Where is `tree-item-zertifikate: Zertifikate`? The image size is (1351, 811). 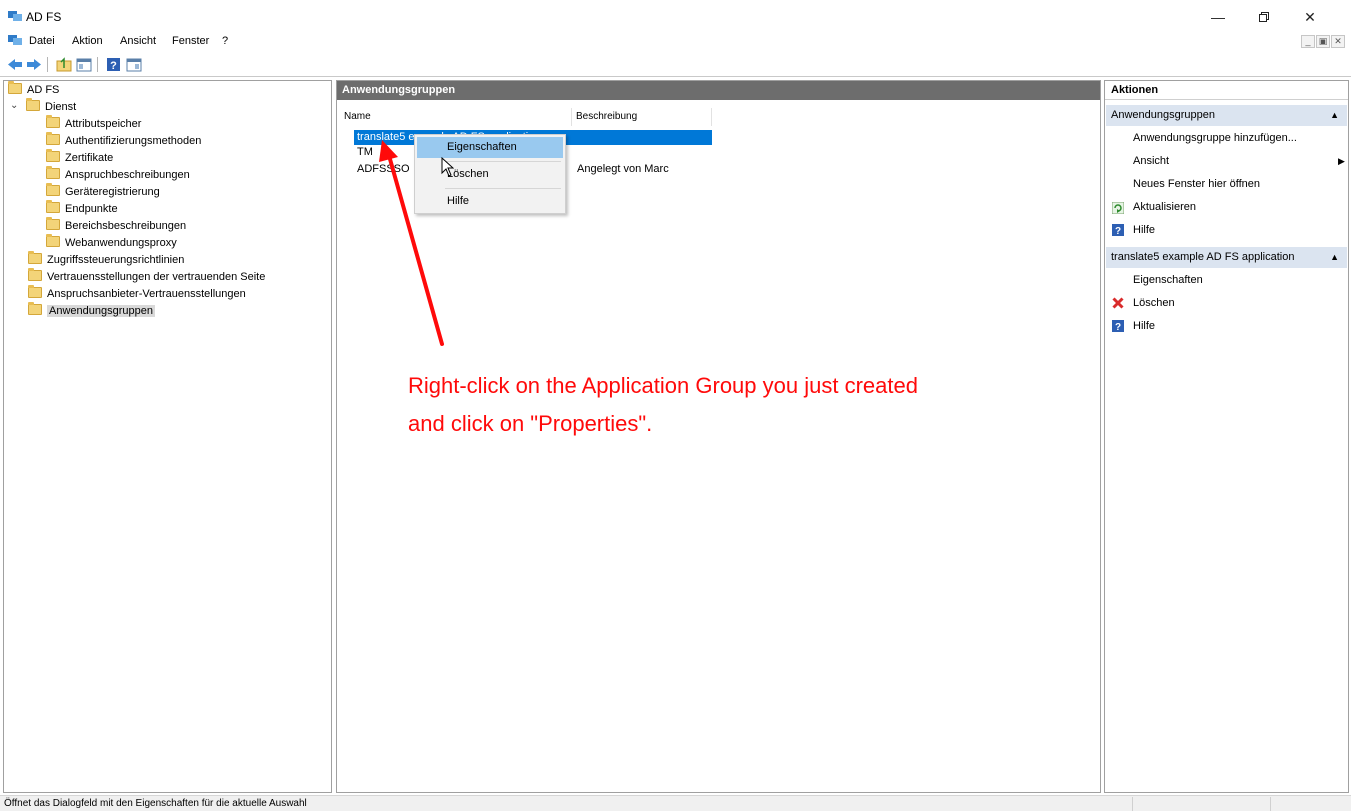
tree-item-zertifikate: Zertifikate is located at coordinates (79, 158).